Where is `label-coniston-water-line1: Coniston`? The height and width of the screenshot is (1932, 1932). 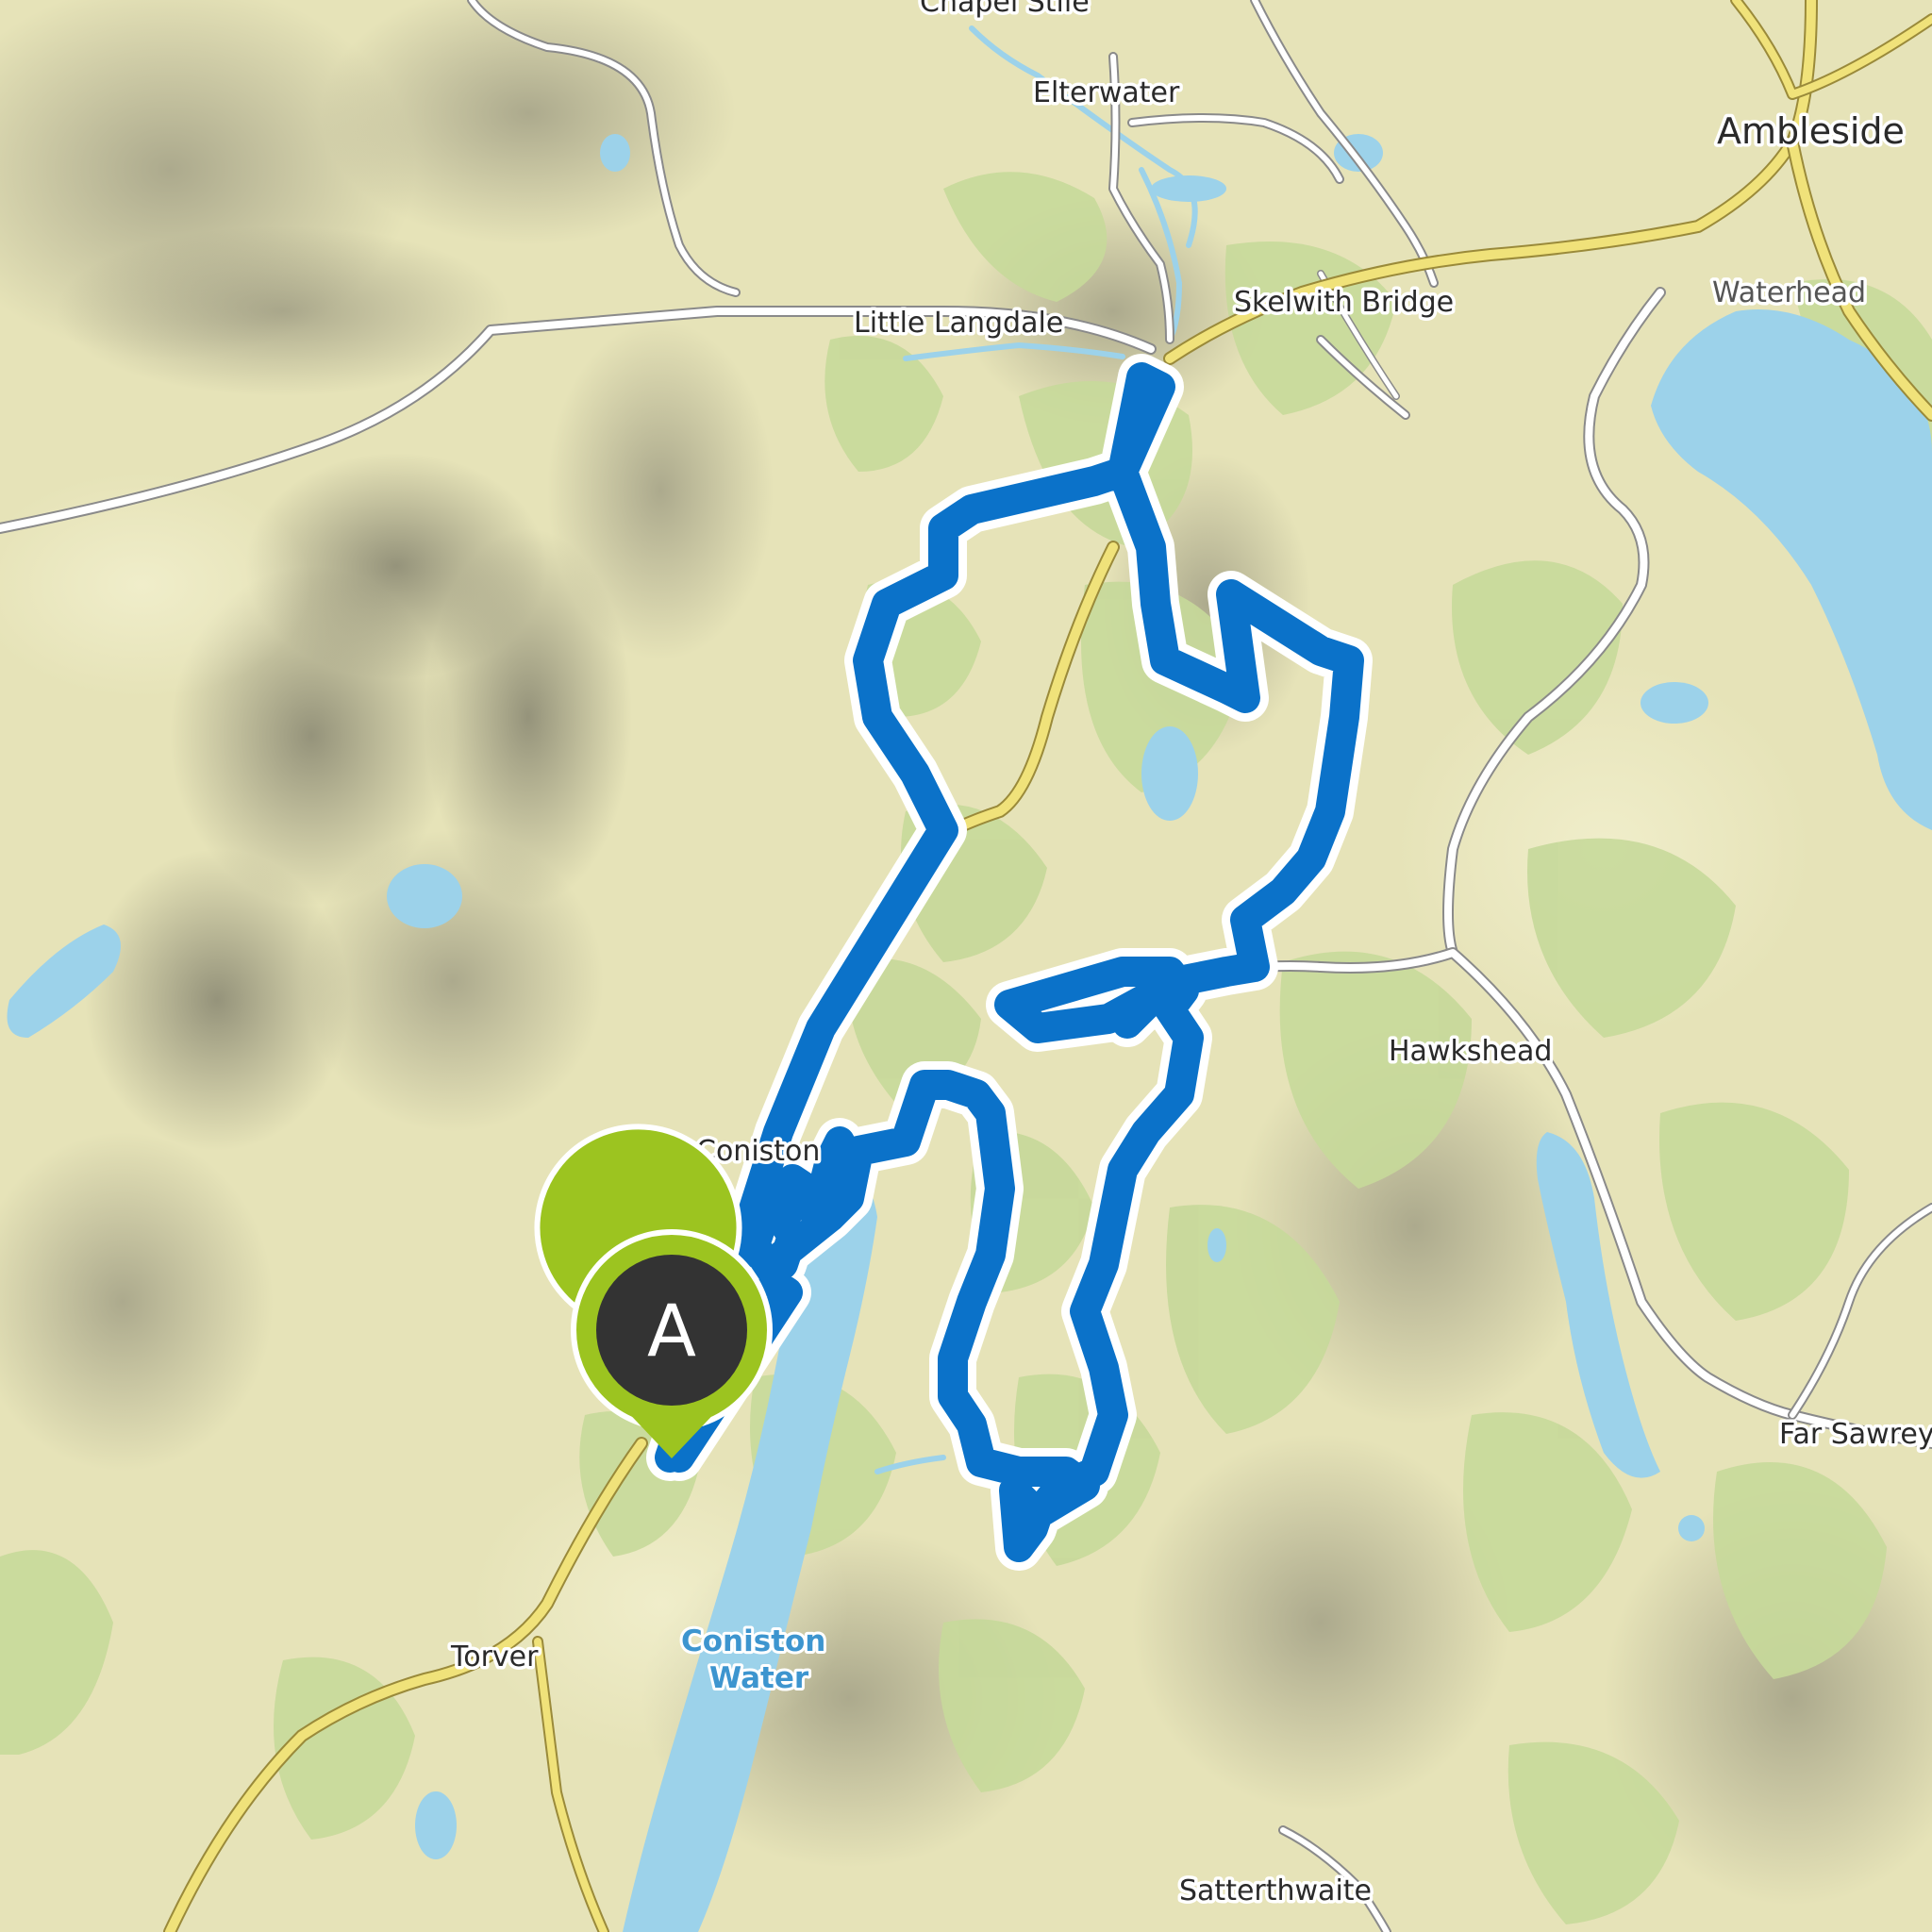
label-coniston-water-line1: Coniston is located at coordinates (753, 1641).